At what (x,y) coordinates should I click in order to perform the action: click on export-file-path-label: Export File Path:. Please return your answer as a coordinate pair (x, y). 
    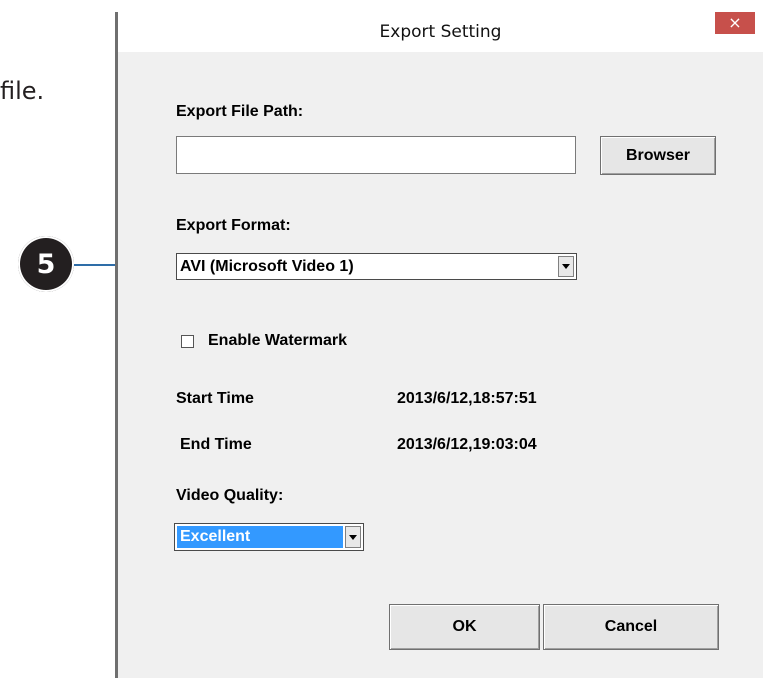
    Looking at the image, I should click on (240, 111).